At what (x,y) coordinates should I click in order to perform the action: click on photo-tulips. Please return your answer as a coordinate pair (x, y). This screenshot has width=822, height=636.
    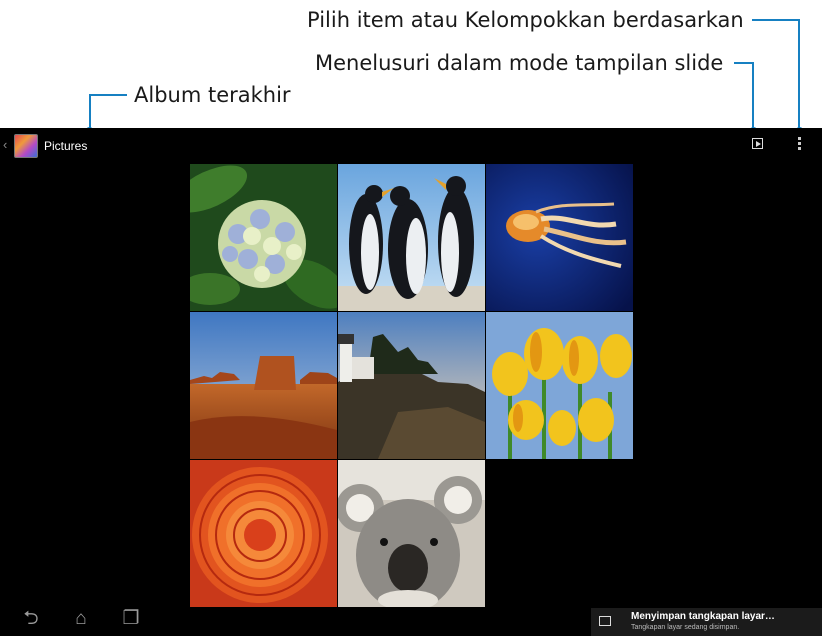
    Looking at the image, I should click on (559, 385).